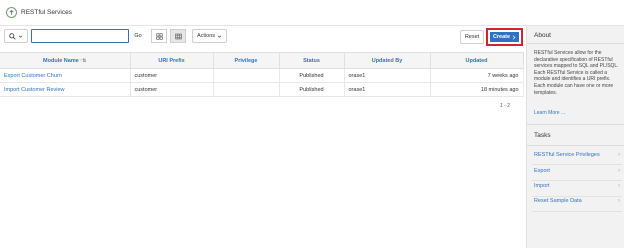  I want to click on create-label: Create, so click(501, 37).